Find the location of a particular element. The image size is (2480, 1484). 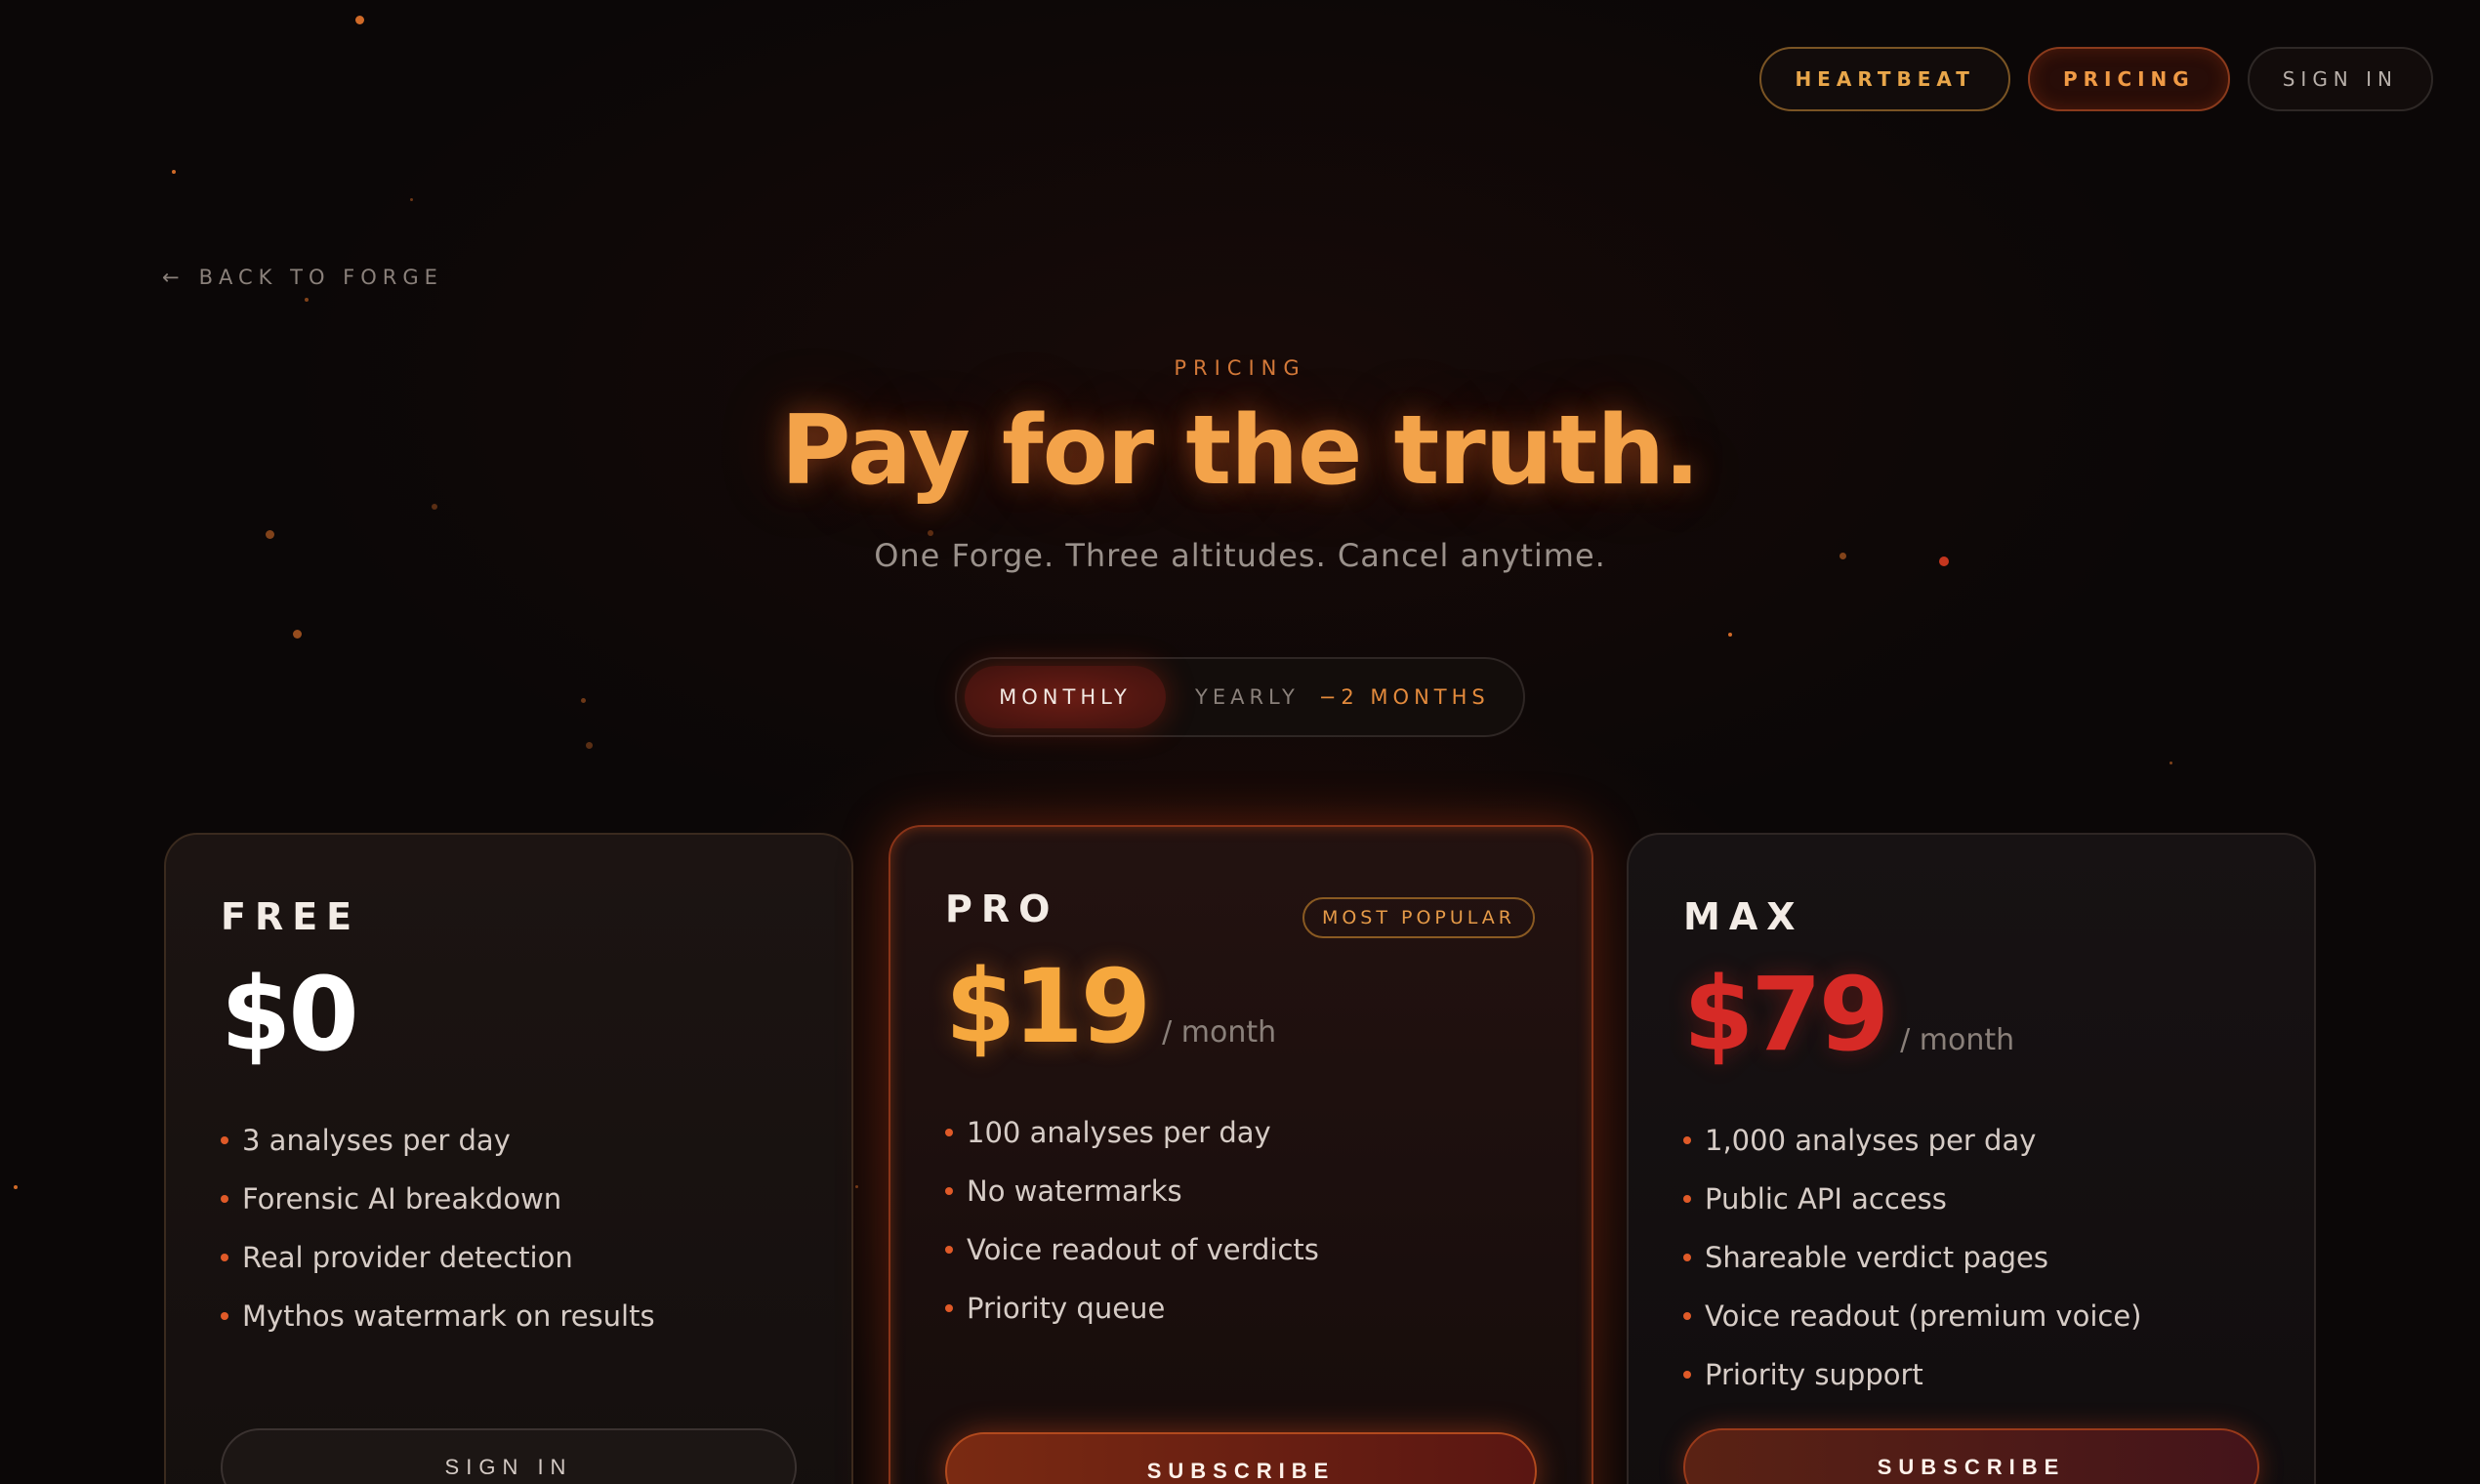

plan-price: $79 is located at coordinates (1786, 1015).